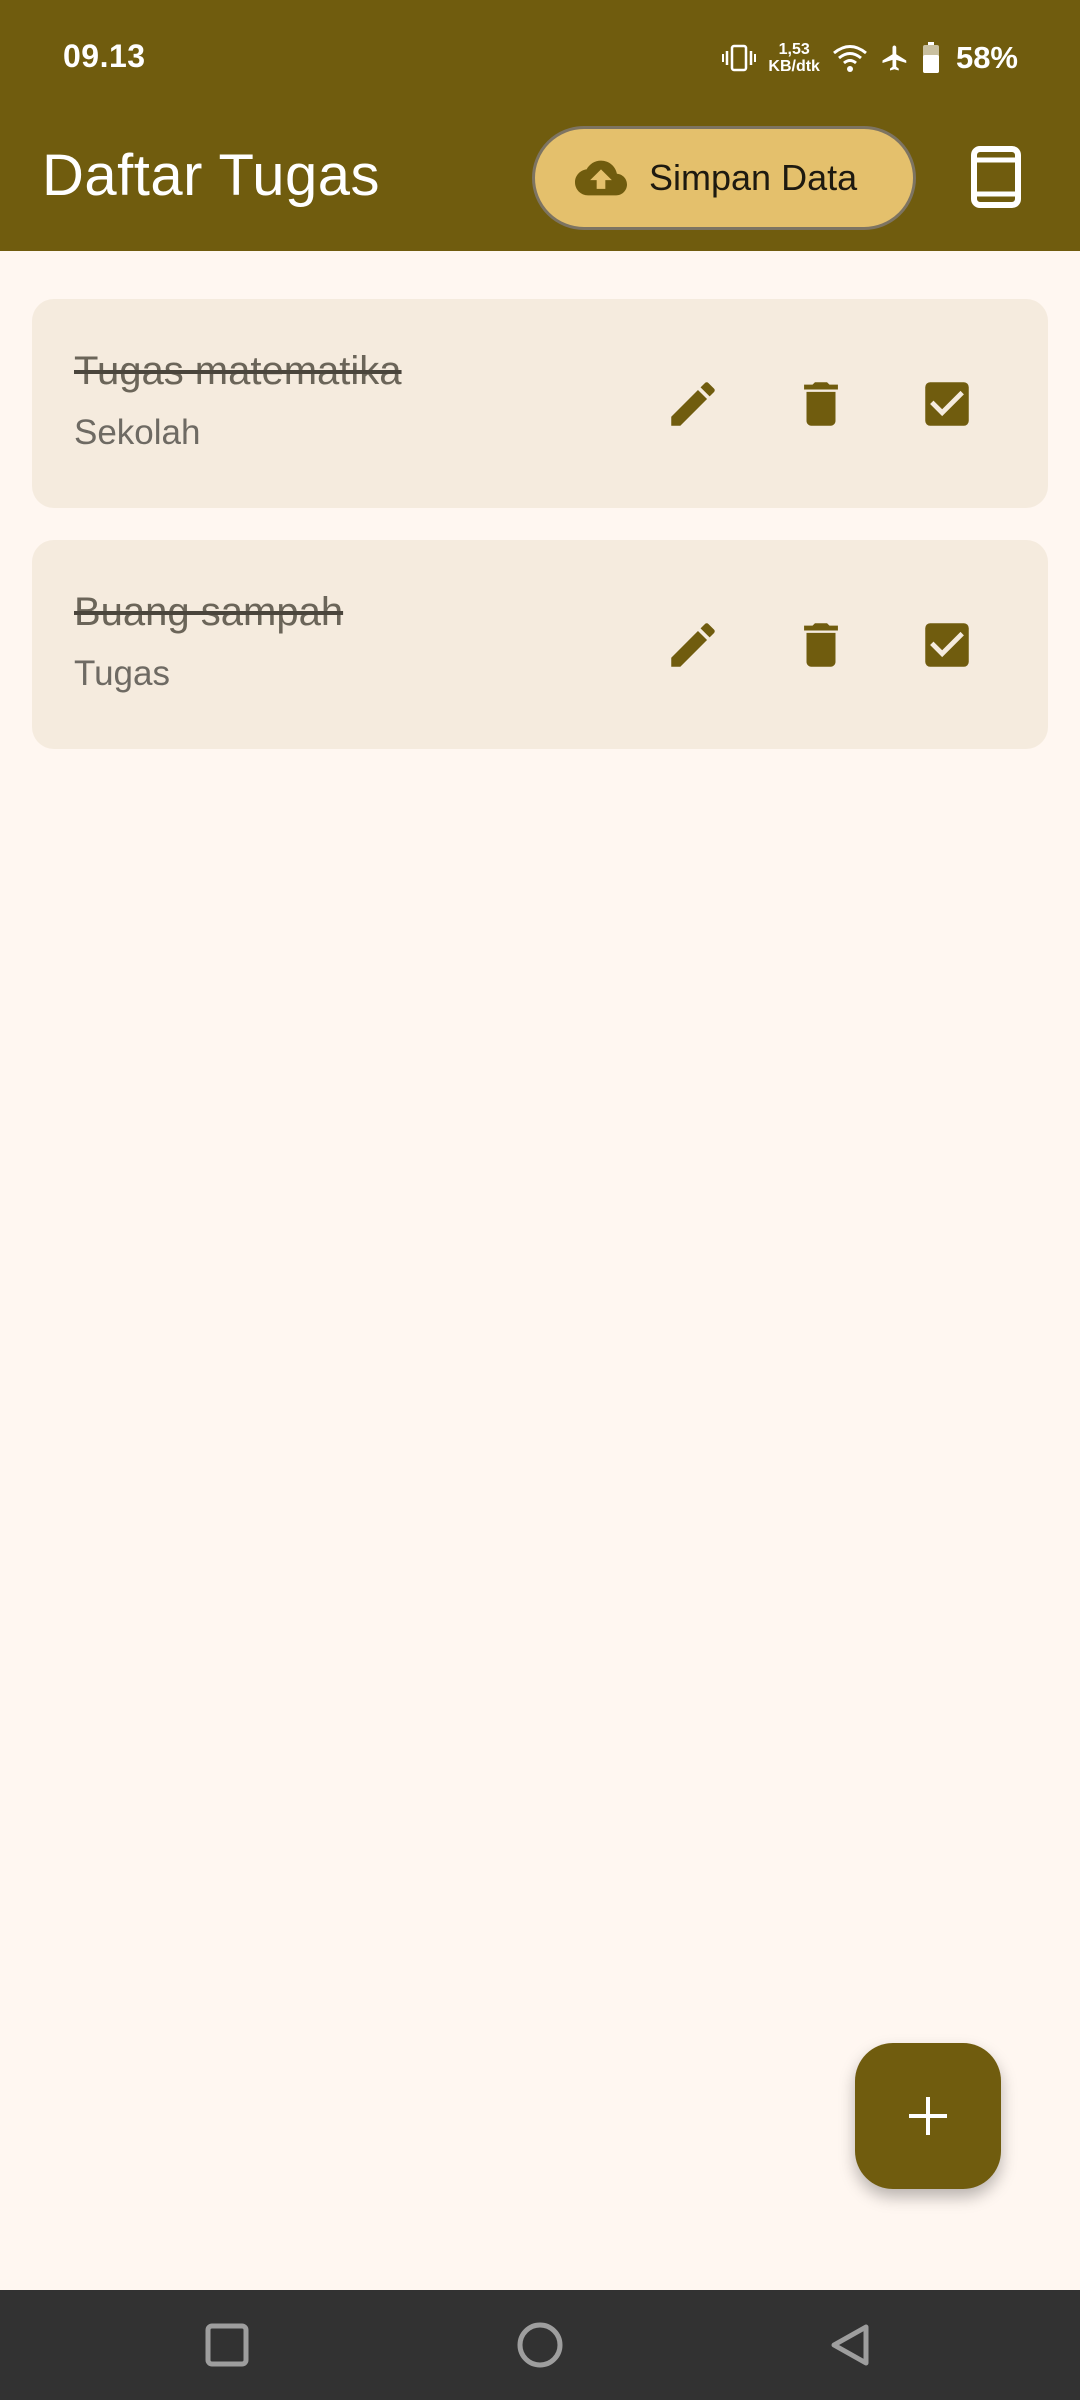  I want to click on task-category: Tugas, so click(122, 673).